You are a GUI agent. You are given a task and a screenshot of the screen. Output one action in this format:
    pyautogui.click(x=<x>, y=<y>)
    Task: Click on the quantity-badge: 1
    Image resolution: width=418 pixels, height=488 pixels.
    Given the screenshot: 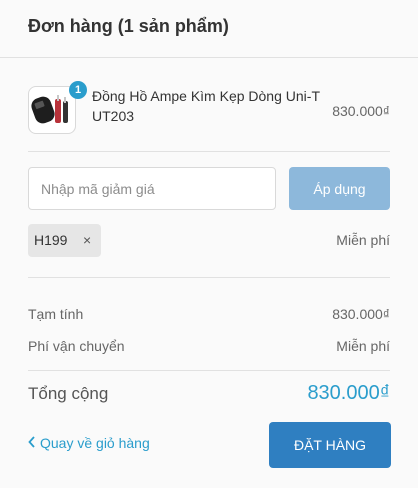 What is the action you would take?
    pyautogui.click(x=78, y=90)
    